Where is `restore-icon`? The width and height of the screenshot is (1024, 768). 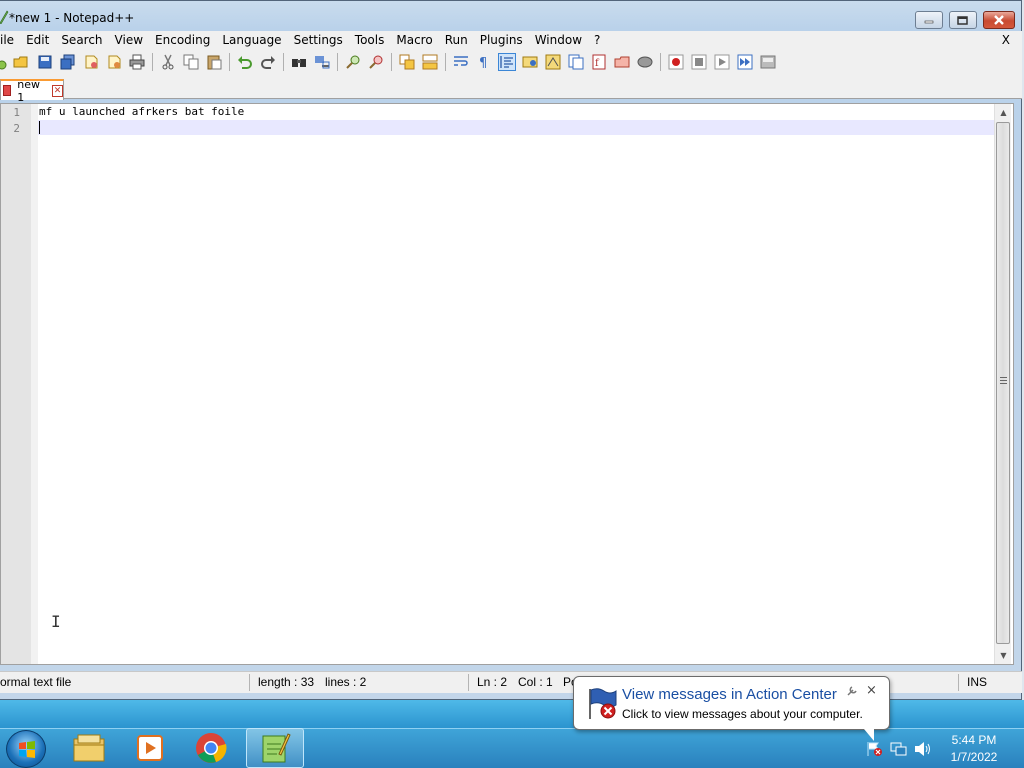
restore-icon is located at coordinates (962, 20).